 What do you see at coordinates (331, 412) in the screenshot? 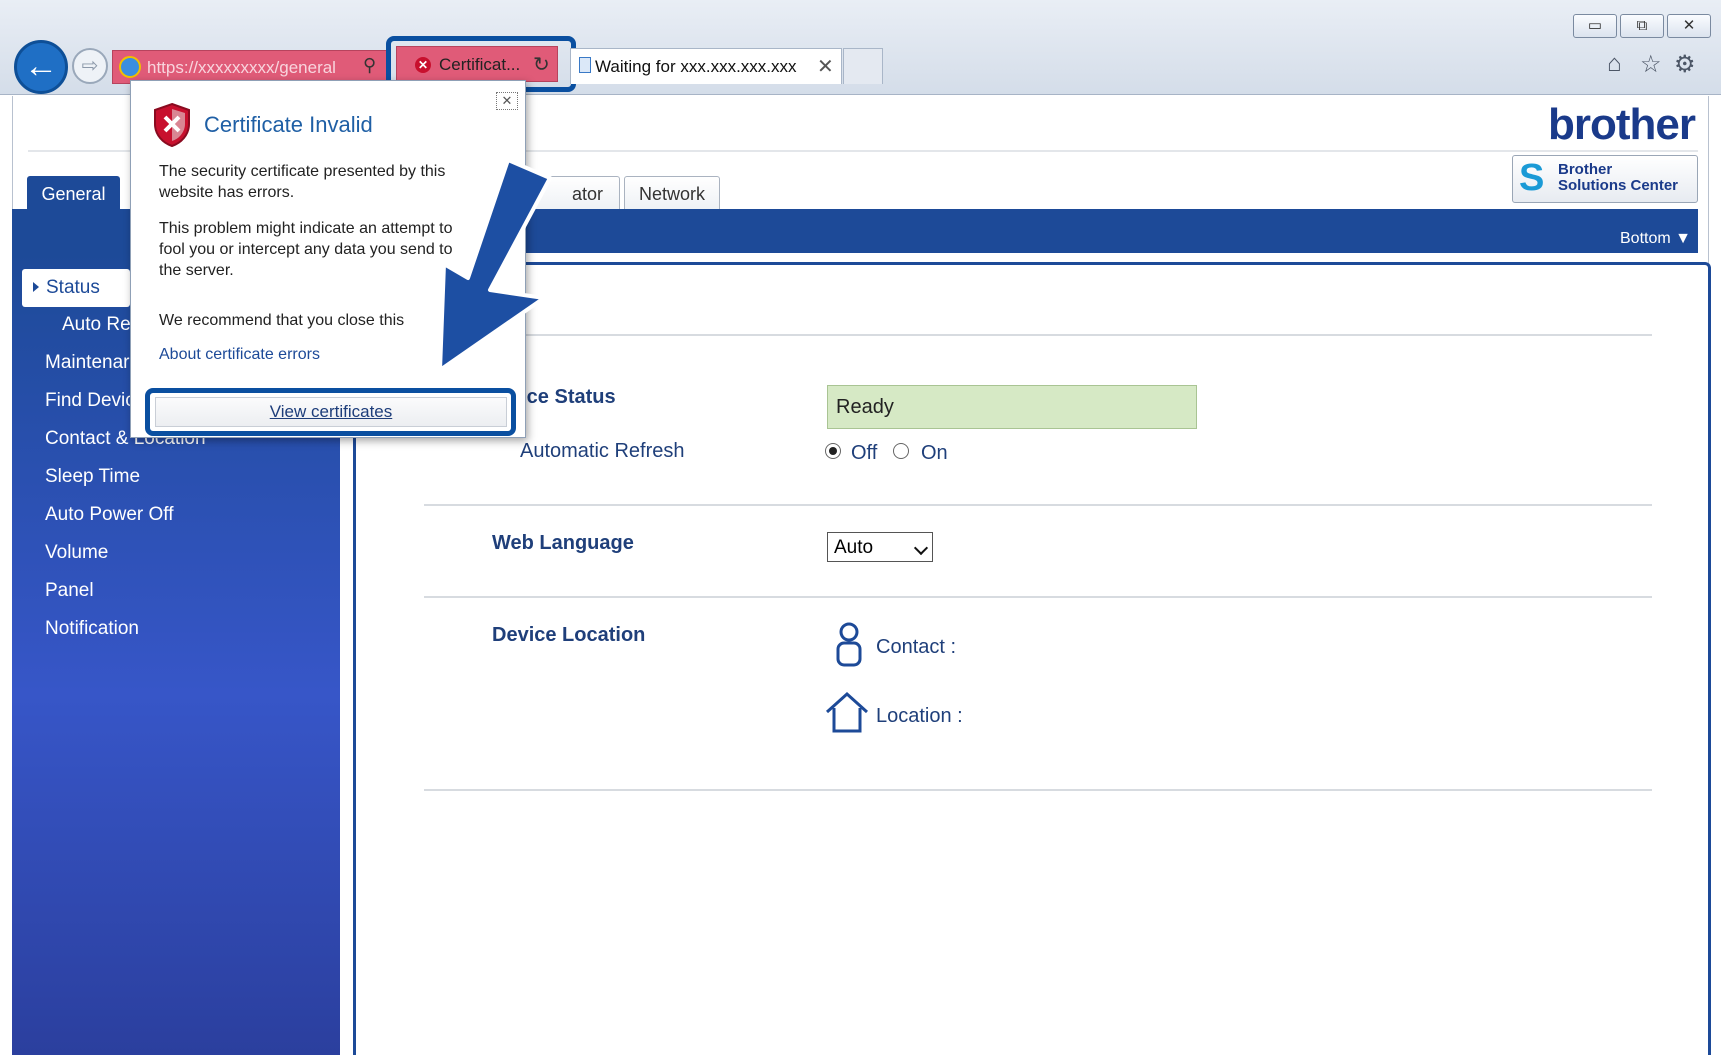
I see `view-certificates-button: View certificates` at bounding box center [331, 412].